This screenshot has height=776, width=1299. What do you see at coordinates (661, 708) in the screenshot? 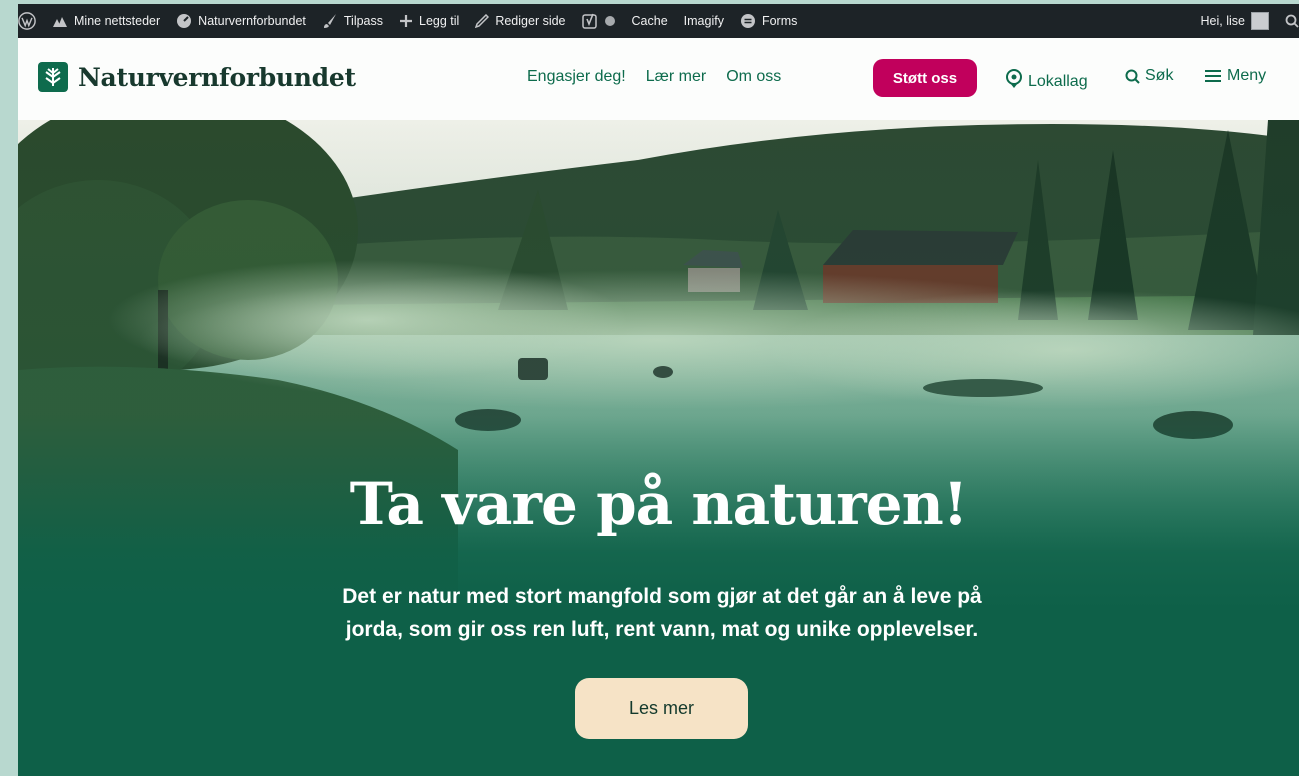
I see `read-more-button: Les mer` at bounding box center [661, 708].